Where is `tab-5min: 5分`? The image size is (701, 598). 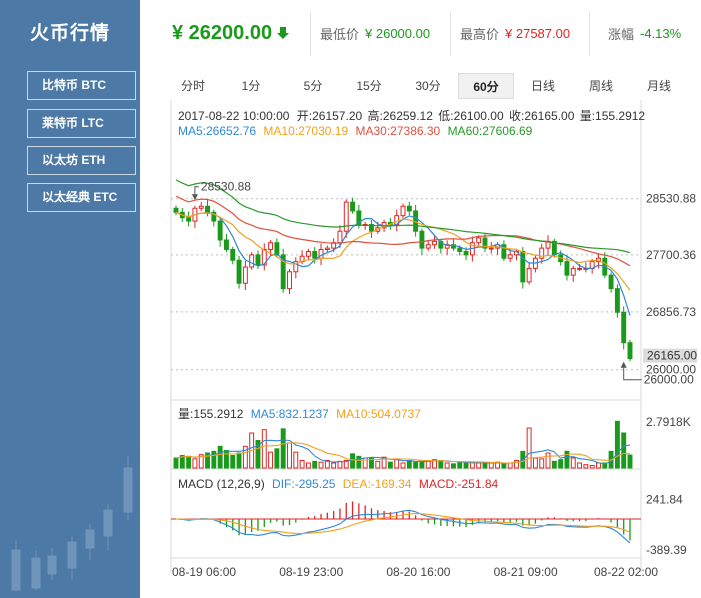
tab-5min: 5分 is located at coordinates (313, 86).